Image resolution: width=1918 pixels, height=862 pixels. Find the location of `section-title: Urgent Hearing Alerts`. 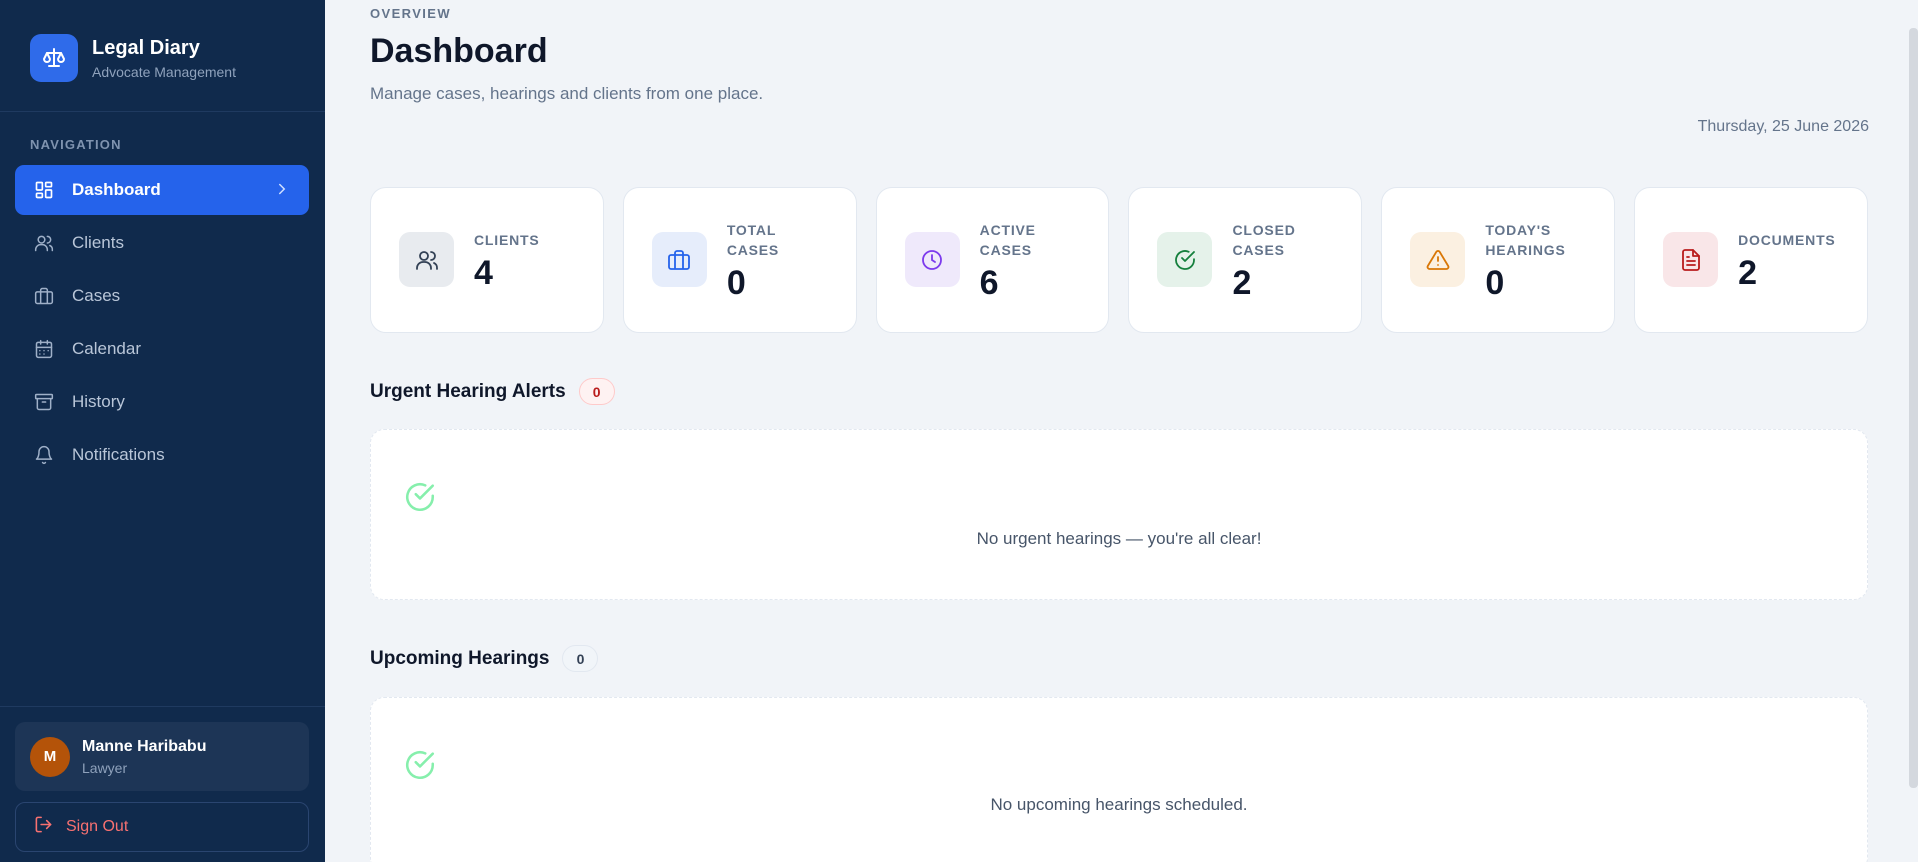

section-title: Urgent Hearing Alerts is located at coordinates (468, 391).